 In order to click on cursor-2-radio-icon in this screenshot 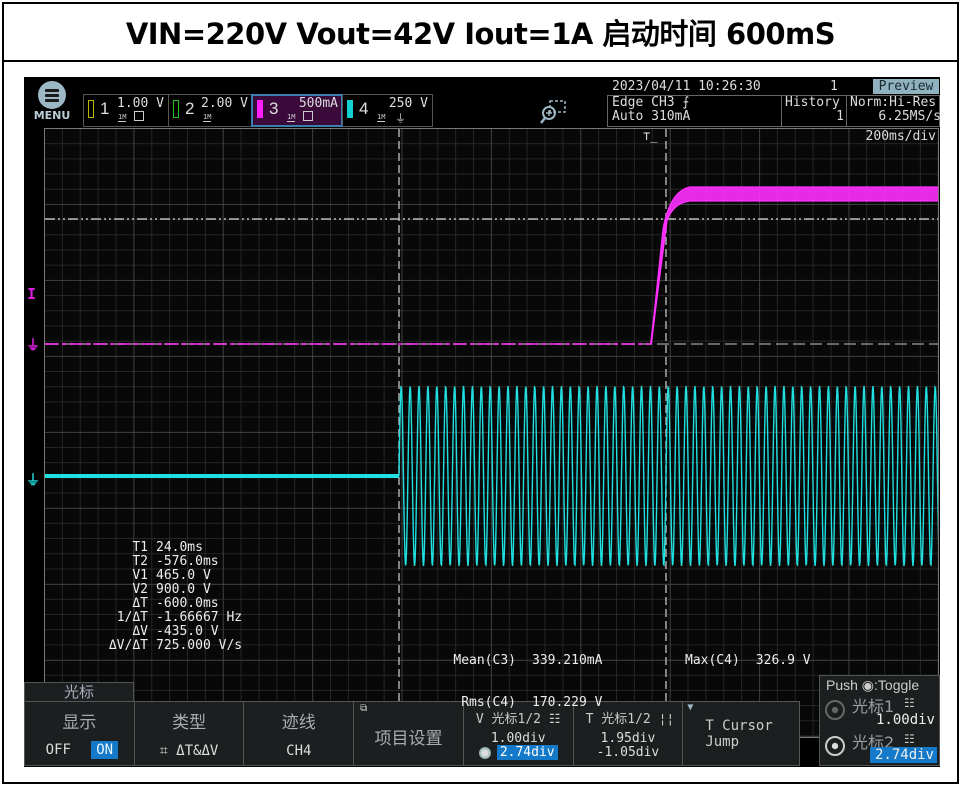, I will do `click(835, 746)`.